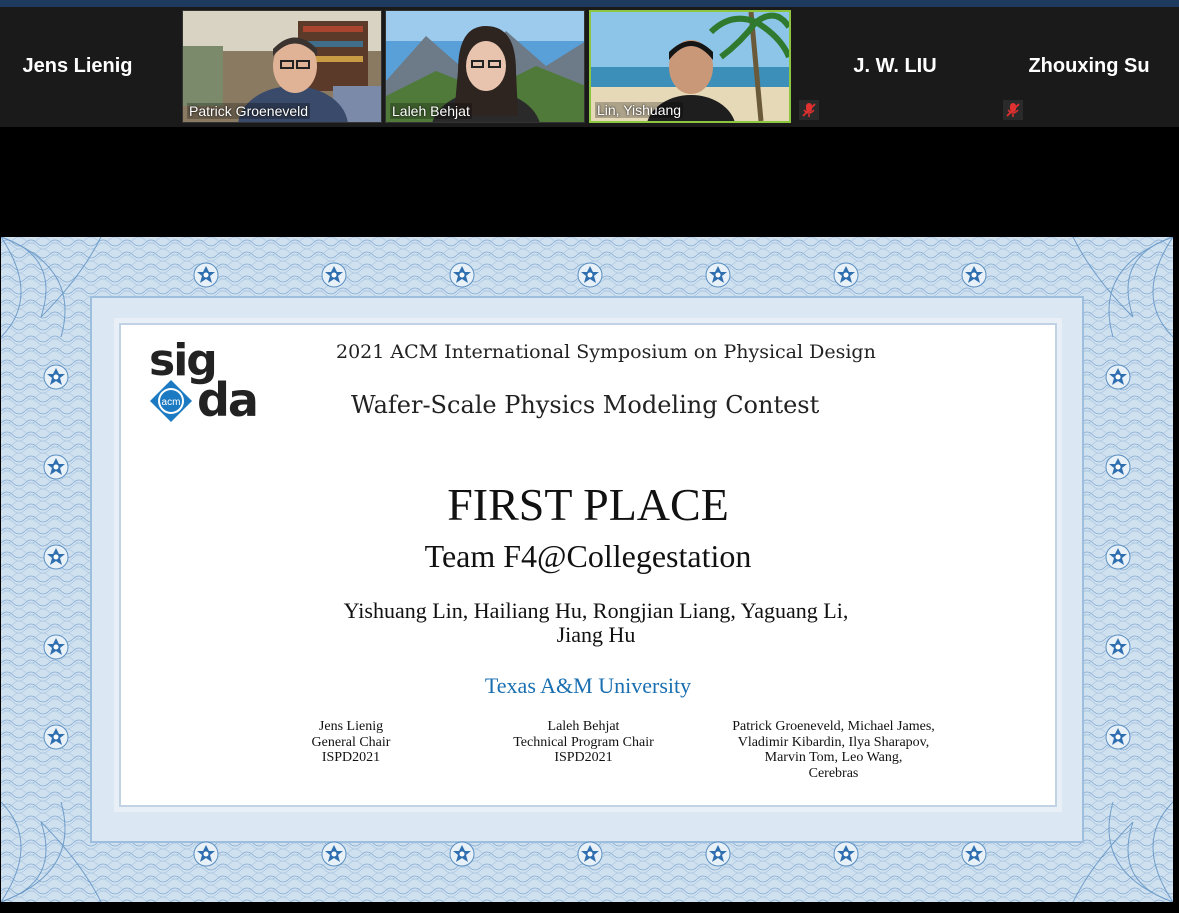 Image resolution: width=1179 pixels, height=913 pixels. I want to click on signatory-line: Marvin Tom, Leo Wang,, so click(833, 757).